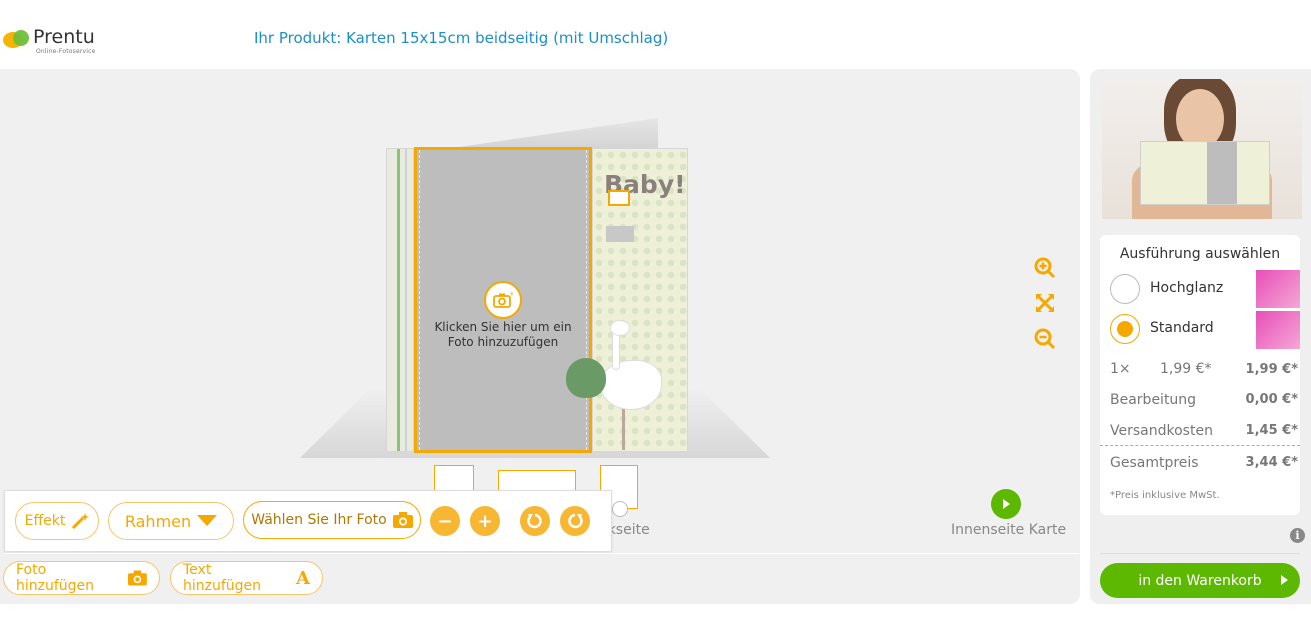  What do you see at coordinates (303, 578) in the screenshot?
I see `text-icon: A` at bounding box center [303, 578].